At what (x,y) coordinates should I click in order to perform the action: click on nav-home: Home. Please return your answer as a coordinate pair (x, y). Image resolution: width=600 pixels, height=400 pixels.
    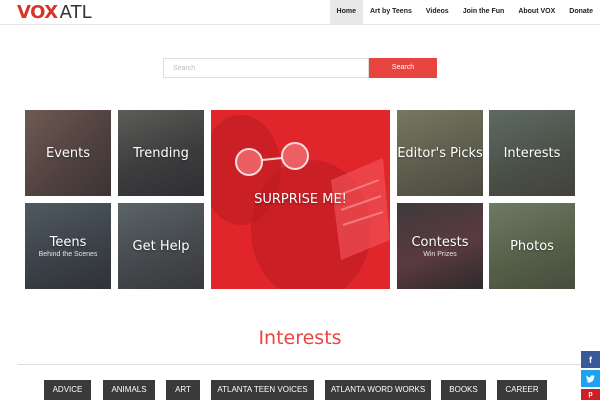
    Looking at the image, I should click on (346, 12).